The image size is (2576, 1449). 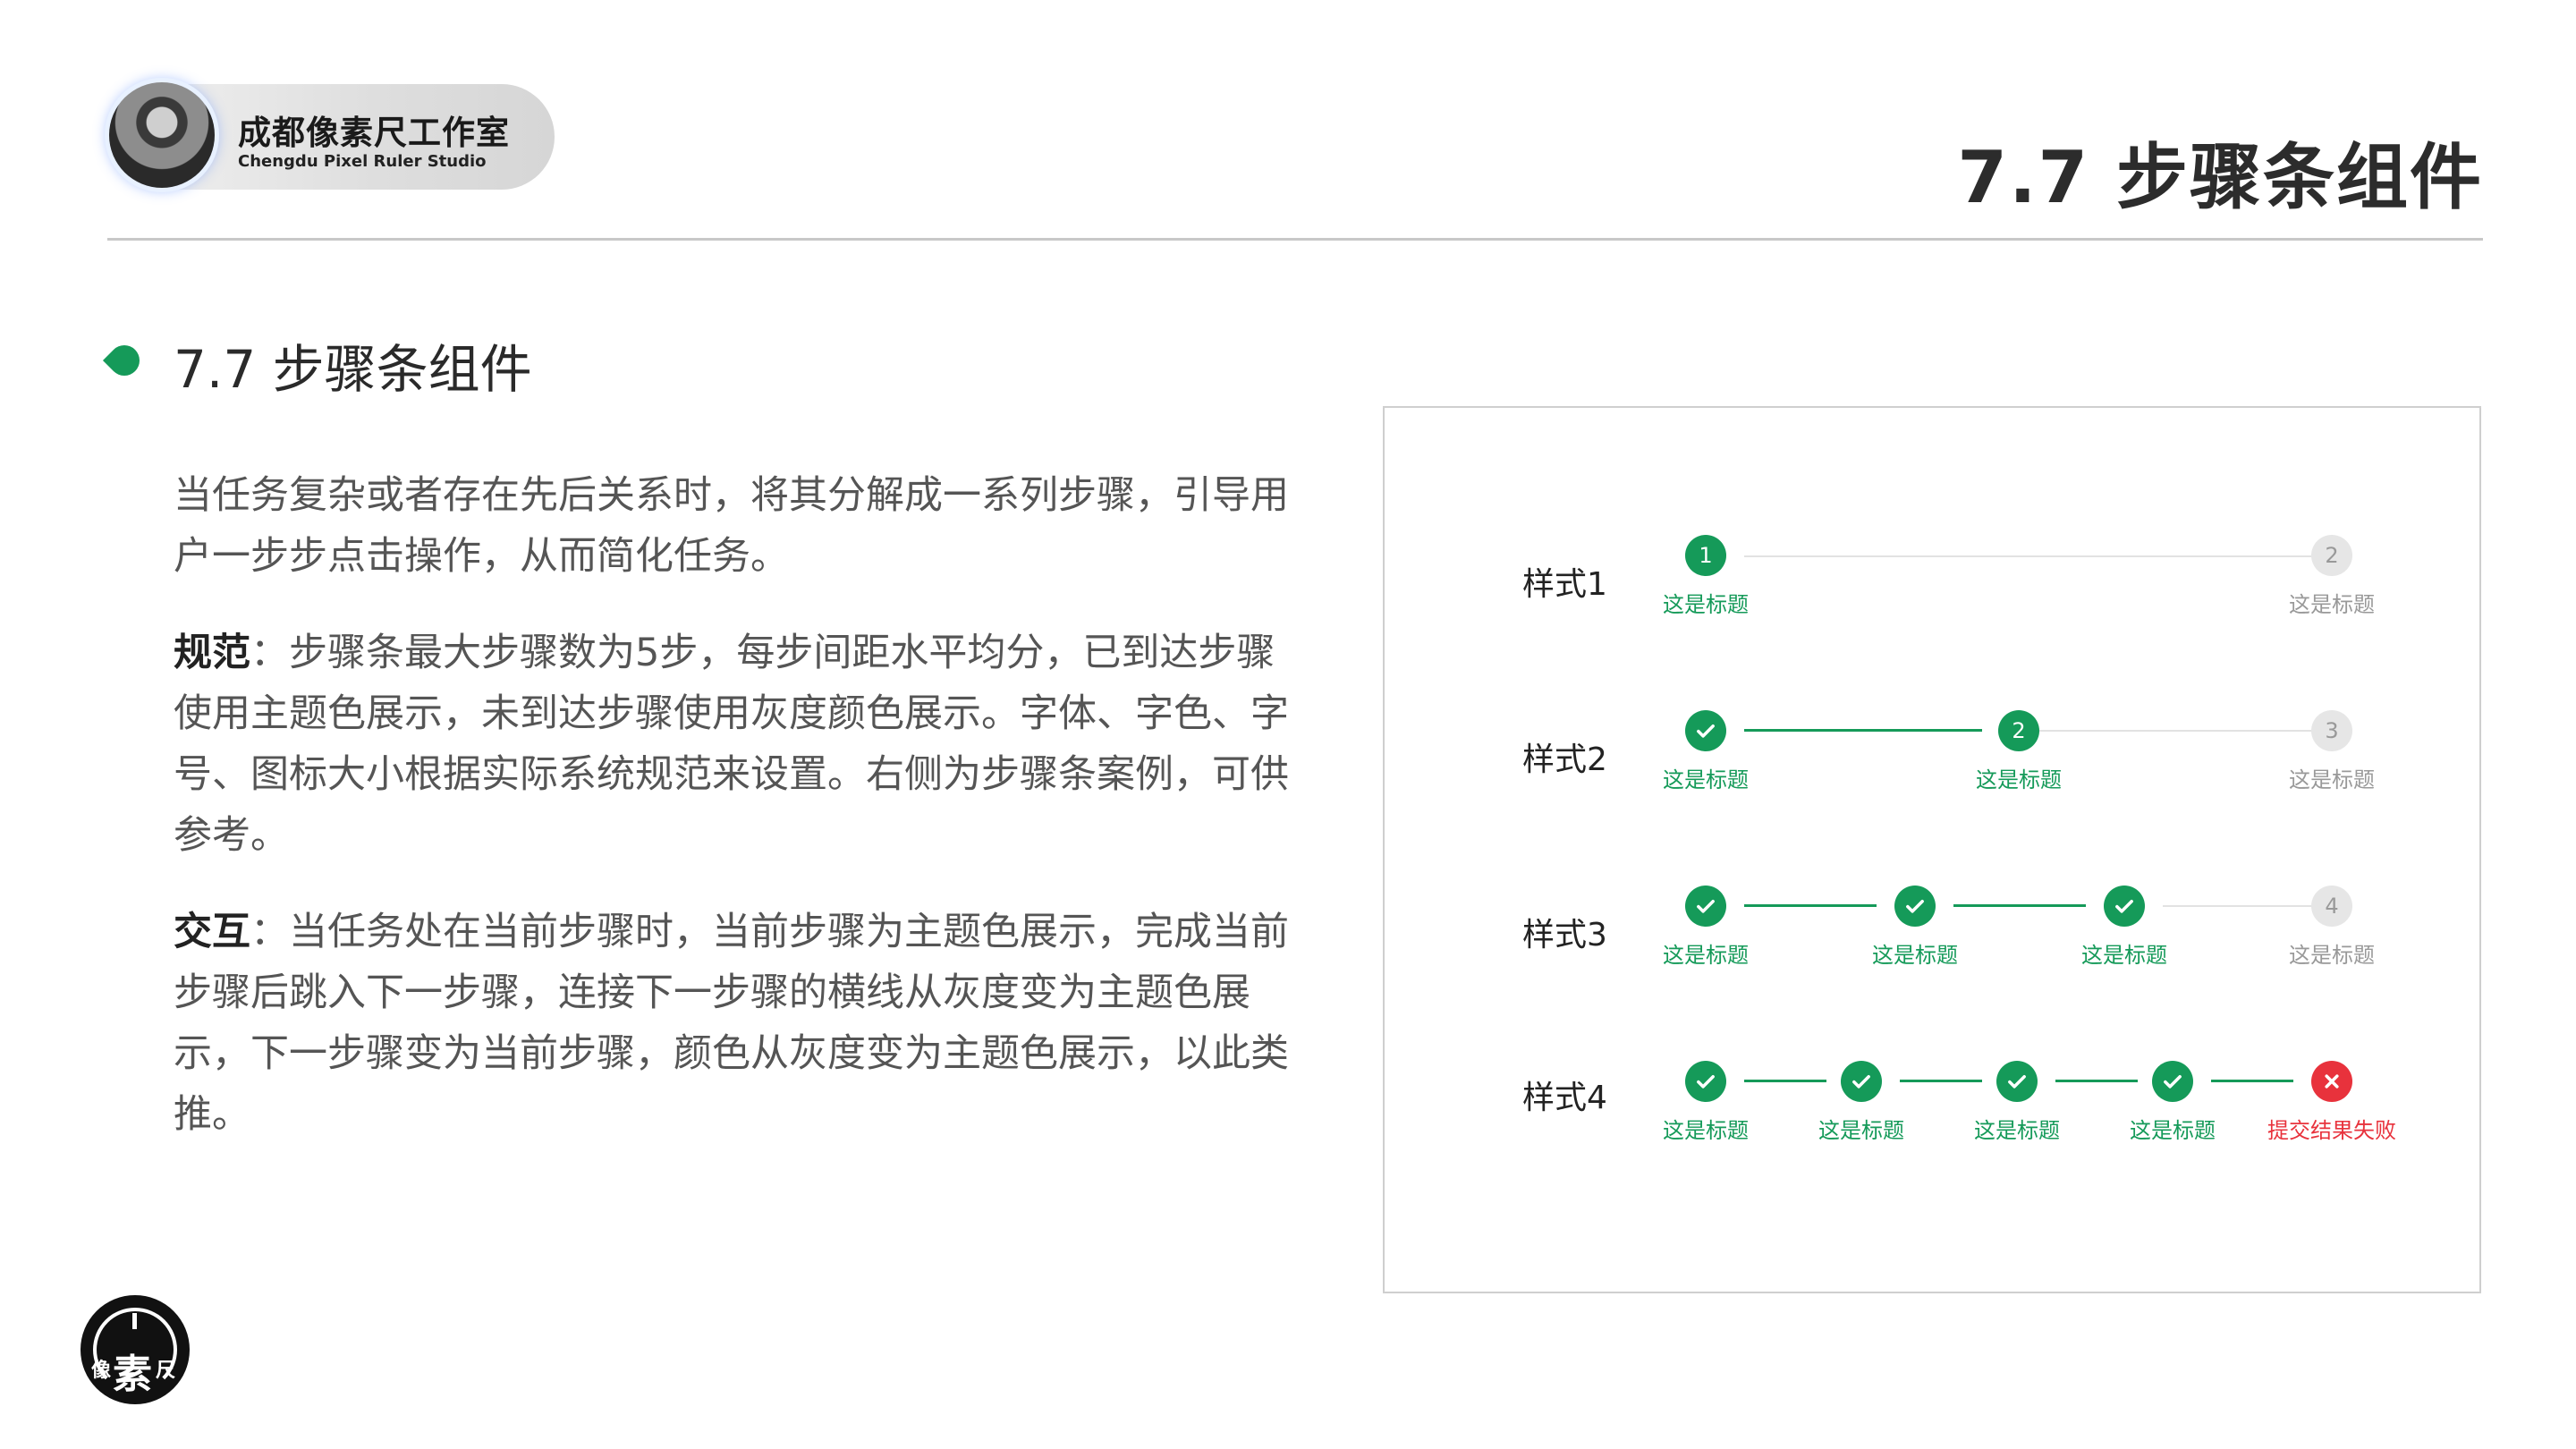 I want to click on step-dot-current: 1, so click(x=1705, y=555).